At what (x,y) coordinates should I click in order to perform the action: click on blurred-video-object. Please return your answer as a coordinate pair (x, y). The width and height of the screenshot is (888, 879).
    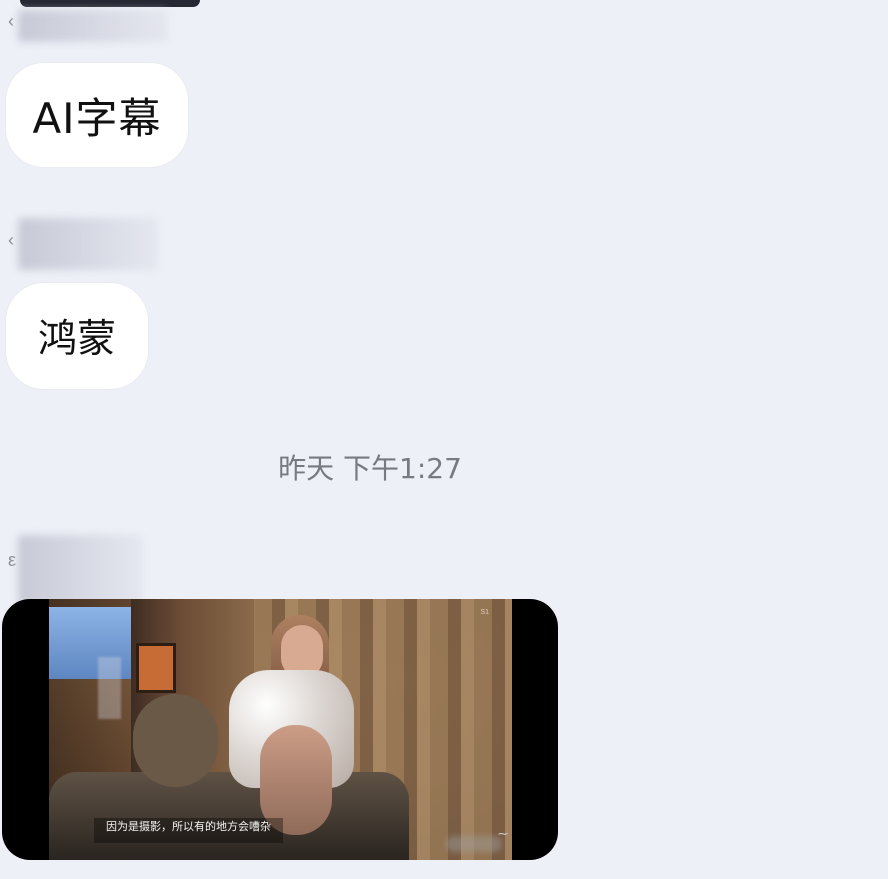
    Looking at the image, I should click on (109, 688).